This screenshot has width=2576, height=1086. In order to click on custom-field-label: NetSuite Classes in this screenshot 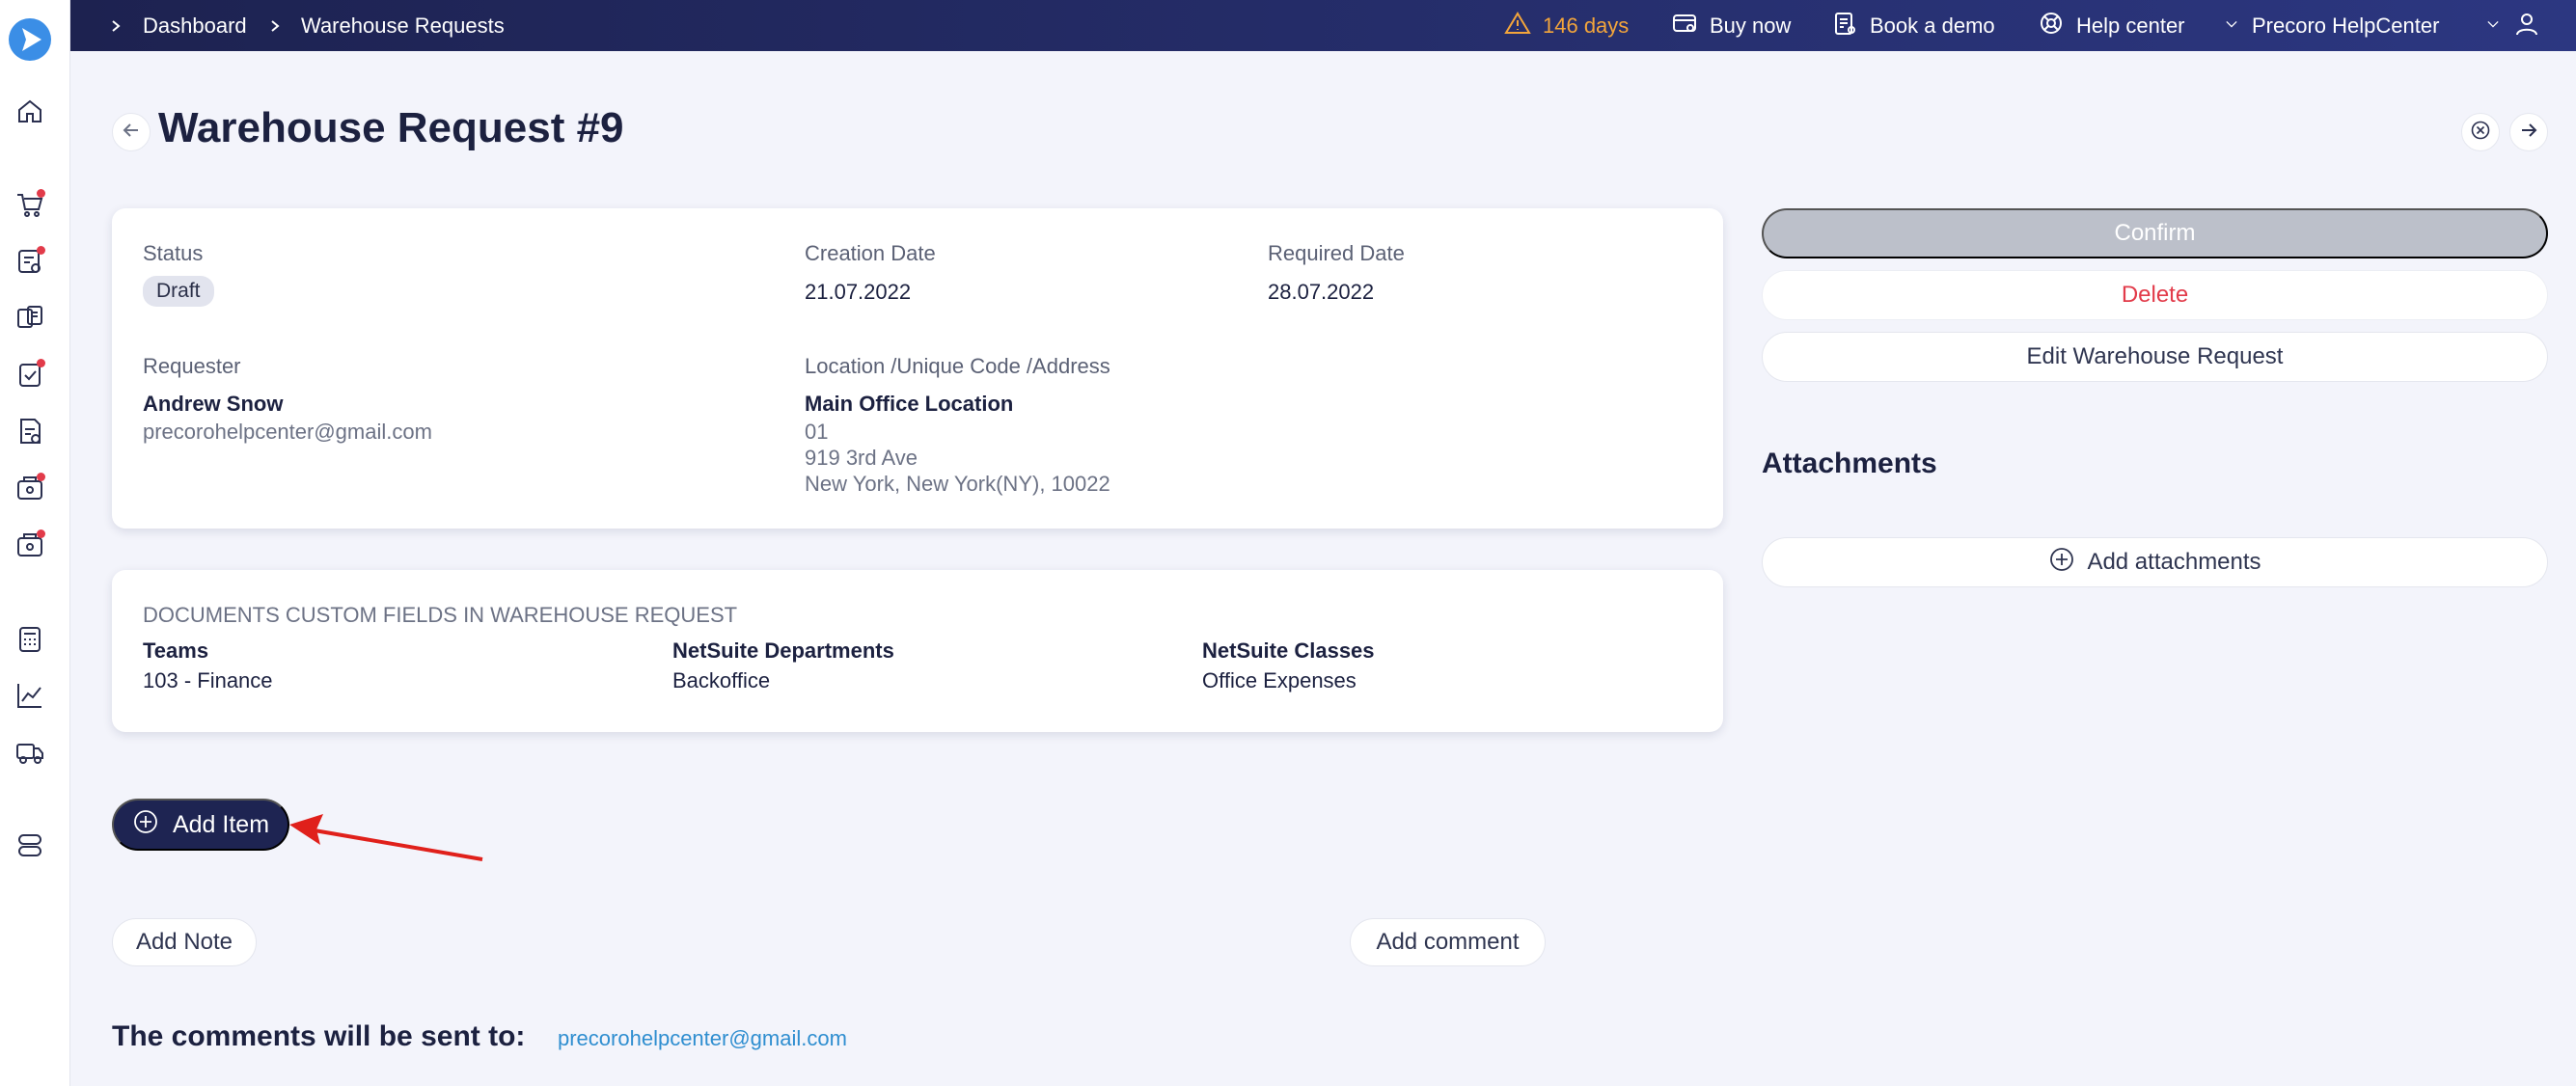, I will do `click(1289, 650)`.